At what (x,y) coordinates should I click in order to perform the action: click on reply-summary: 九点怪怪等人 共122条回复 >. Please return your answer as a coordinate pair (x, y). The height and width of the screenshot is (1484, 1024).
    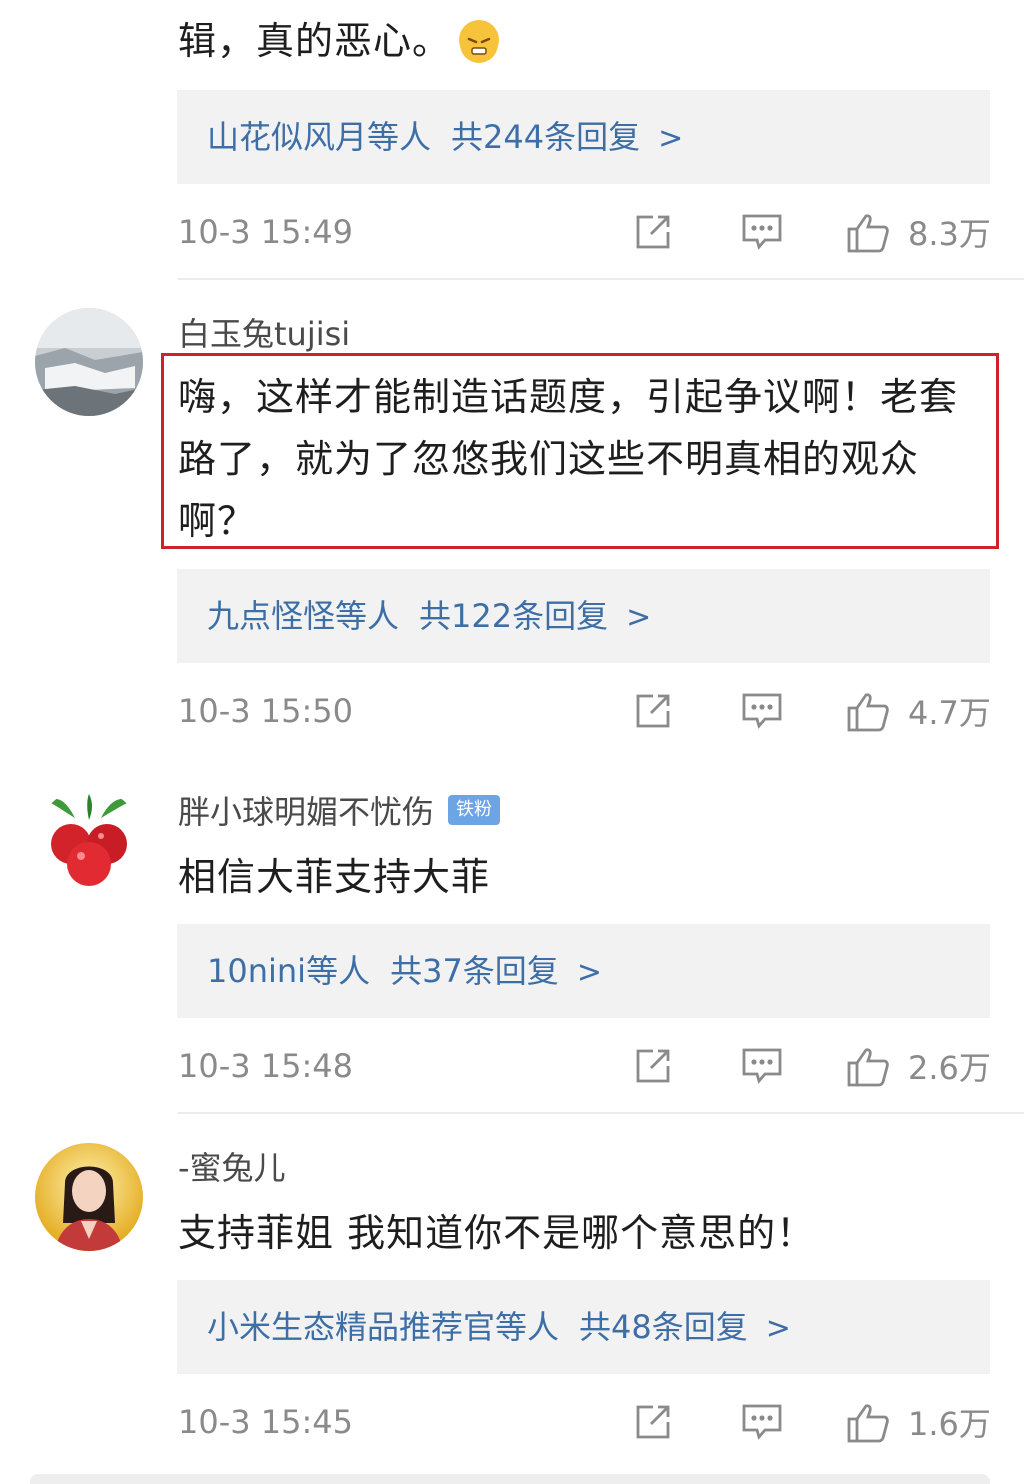
    Looking at the image, I should click on (583, 616).